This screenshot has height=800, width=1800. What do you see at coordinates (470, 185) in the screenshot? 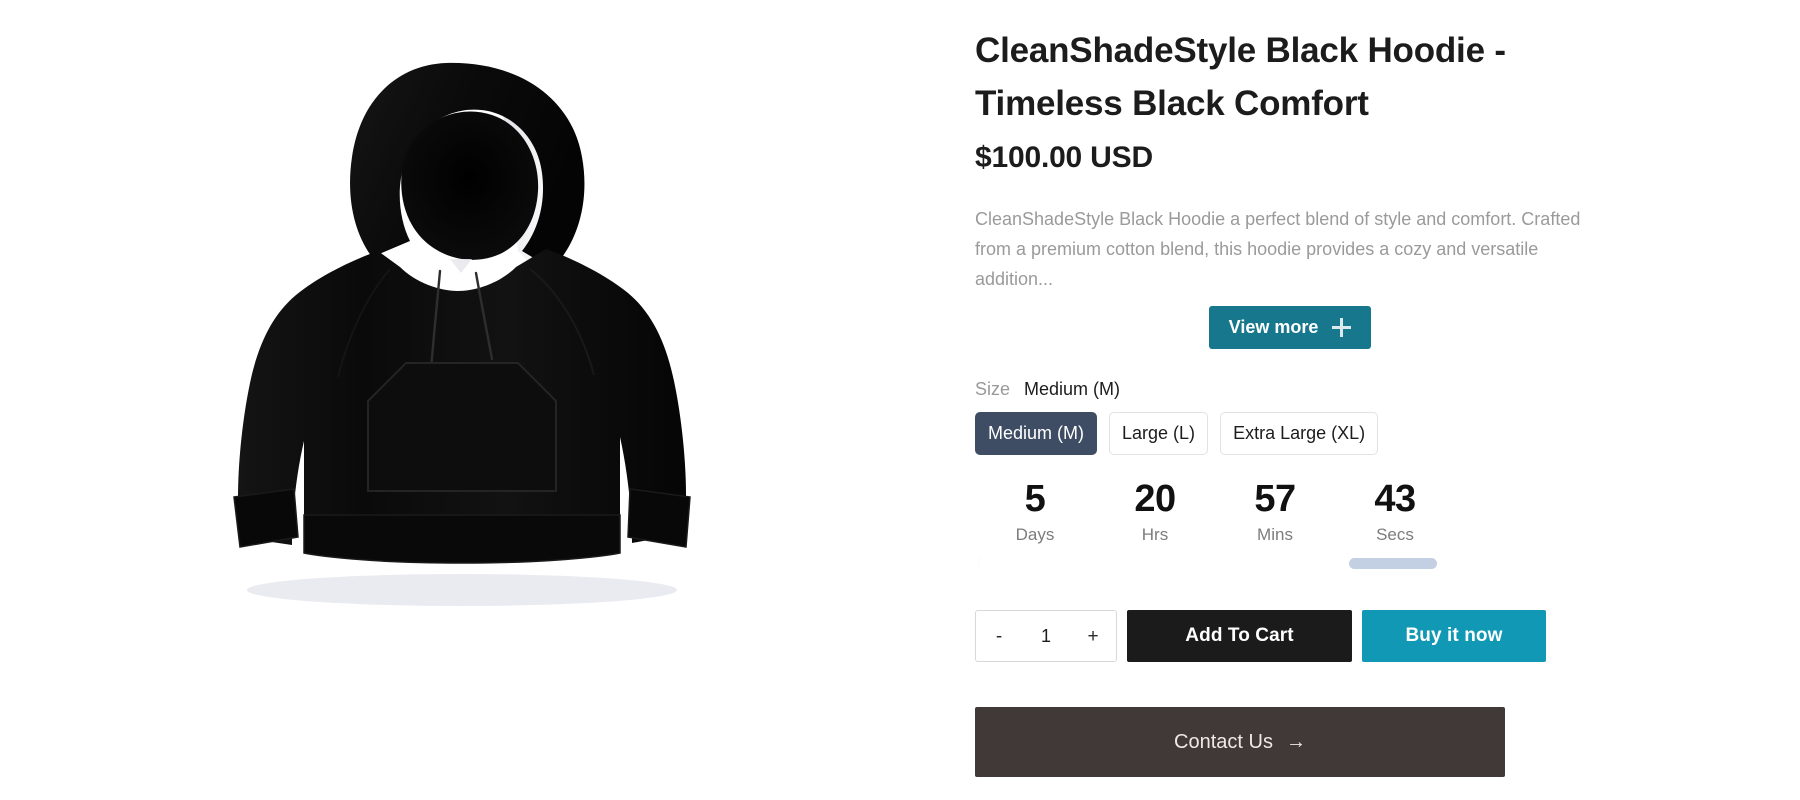
I see `hoodie-hood-opening` at bounding box center [470, 185].